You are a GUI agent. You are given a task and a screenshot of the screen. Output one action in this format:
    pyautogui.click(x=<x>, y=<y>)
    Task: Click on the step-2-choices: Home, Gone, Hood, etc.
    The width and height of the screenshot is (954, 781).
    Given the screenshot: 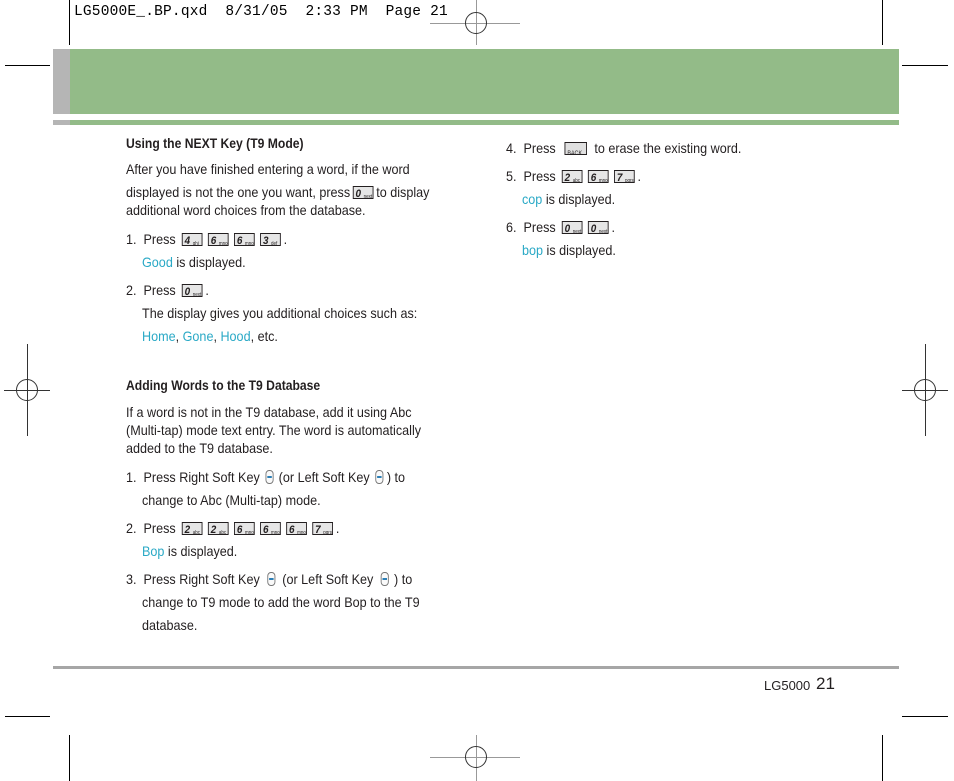 What is the action you would take?
    pyautogui.click(x=210, y=336)
    